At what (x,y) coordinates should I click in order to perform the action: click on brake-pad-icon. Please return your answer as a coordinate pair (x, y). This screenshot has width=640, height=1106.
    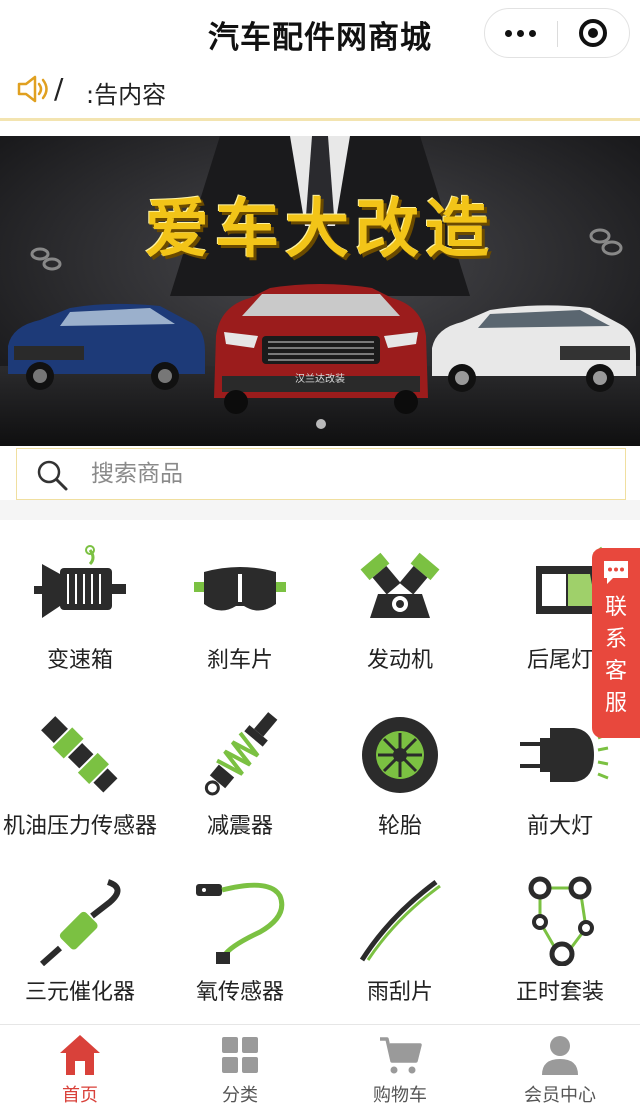
    Looking at the image, I should click on (240, 589).